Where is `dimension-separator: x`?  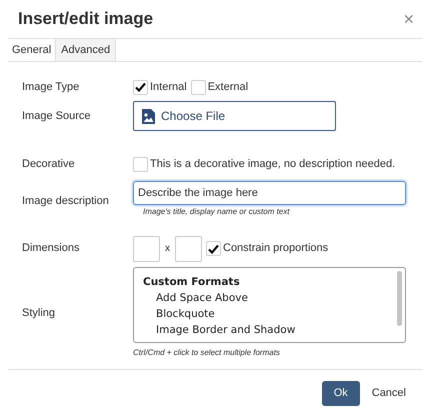 dimension-separator: x is located at coordinates (167, 249).